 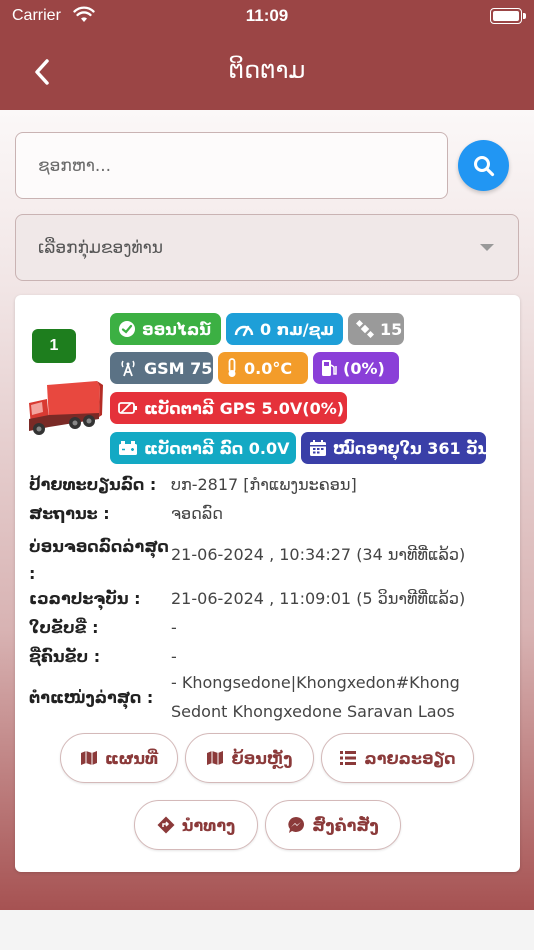 I want to click on truck-icon, so click(x=66, y=408).